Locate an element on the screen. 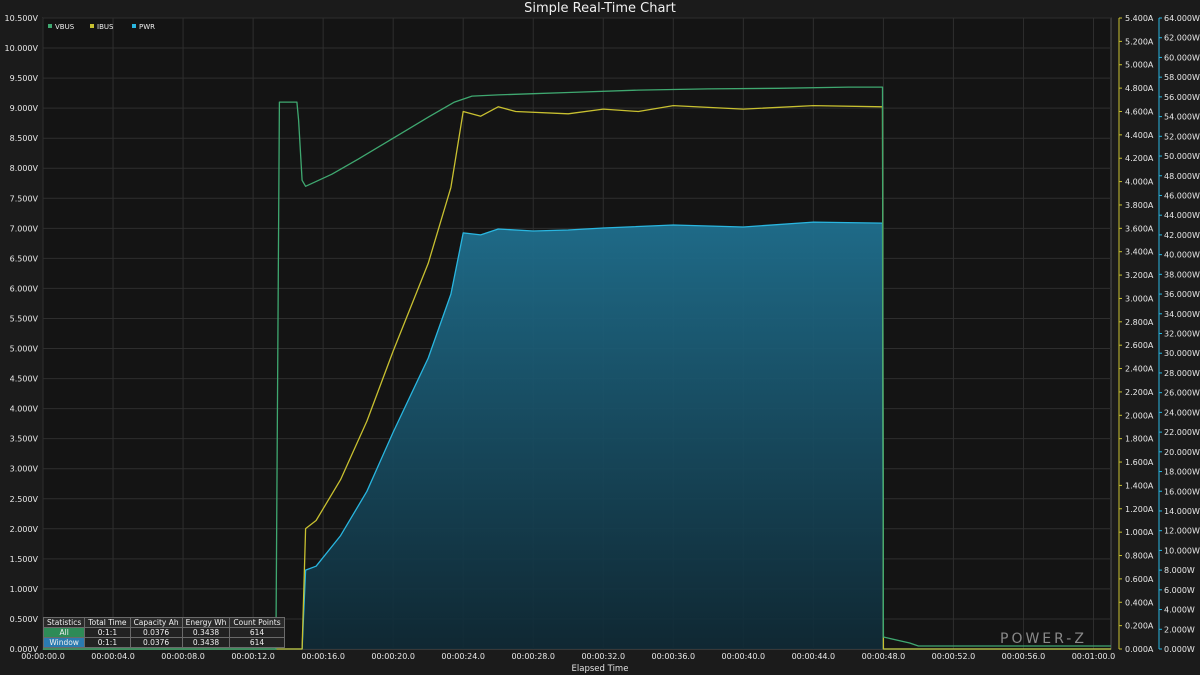 This screenshot has height=675, width=1200. stats-row-window: Window 0:1:1 0.0376 0.3438 614 is located at coordinates (163, 642).